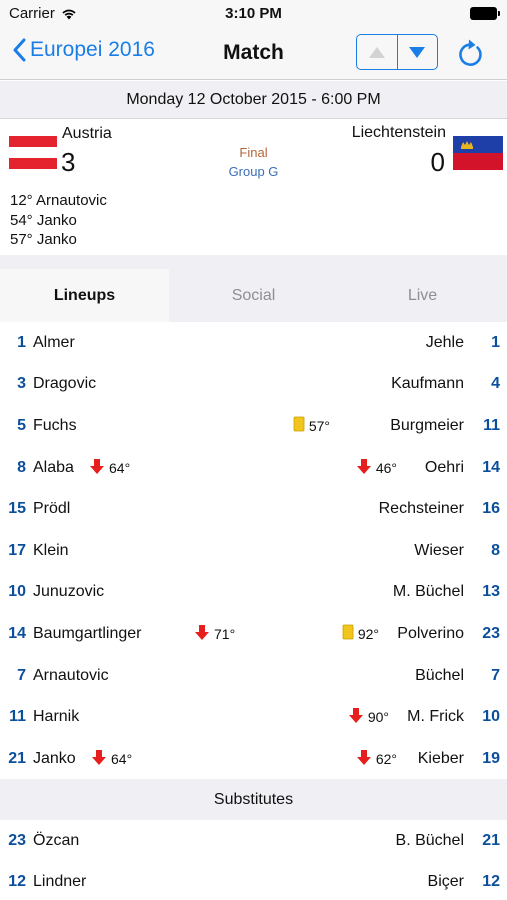 The image size is (507, 900). I want to click on tab-lineups: Lineups, so click(84, 295).